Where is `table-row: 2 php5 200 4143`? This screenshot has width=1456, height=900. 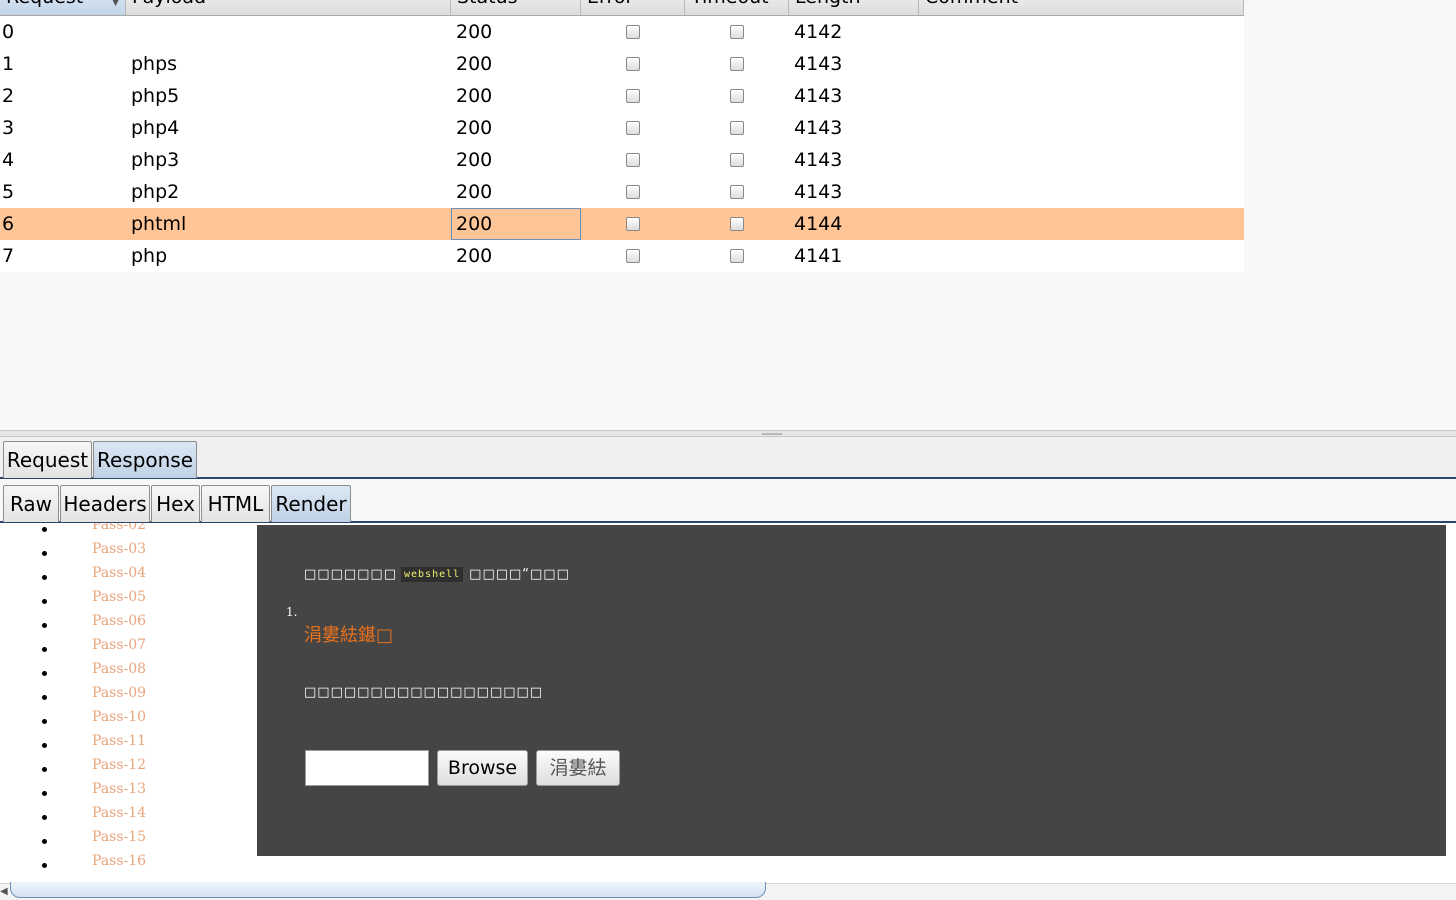
table-row: 2 php5 200 4143 is located at coordinates (622, 96).